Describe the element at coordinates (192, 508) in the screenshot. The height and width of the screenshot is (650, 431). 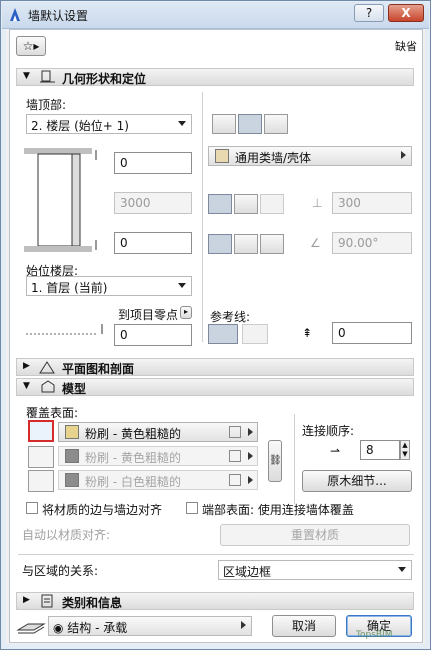
I see `end-surface-checkbox` at that location.